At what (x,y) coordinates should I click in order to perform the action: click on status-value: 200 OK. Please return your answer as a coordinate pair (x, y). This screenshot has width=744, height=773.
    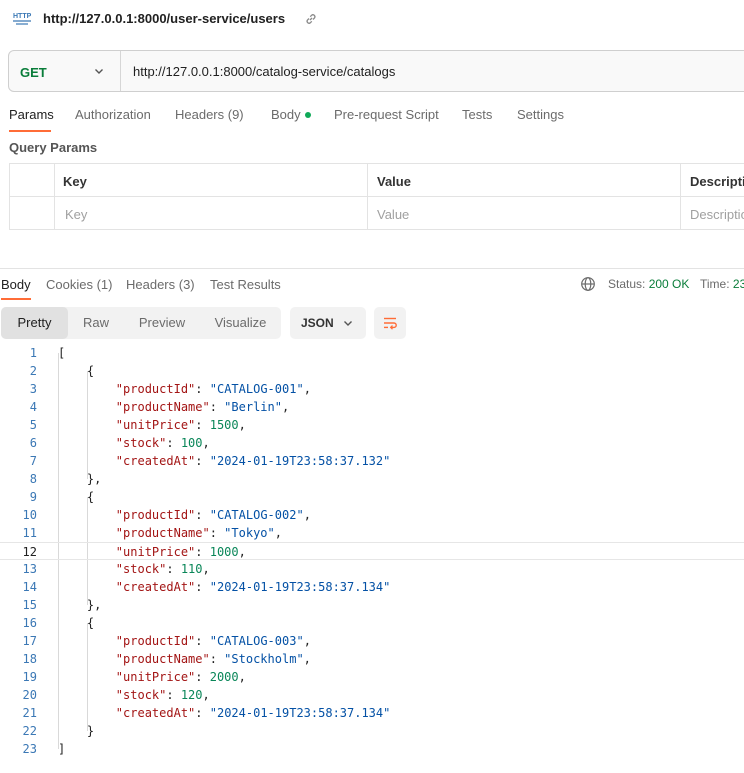
    Looking at the image, I should click on (669, 284).